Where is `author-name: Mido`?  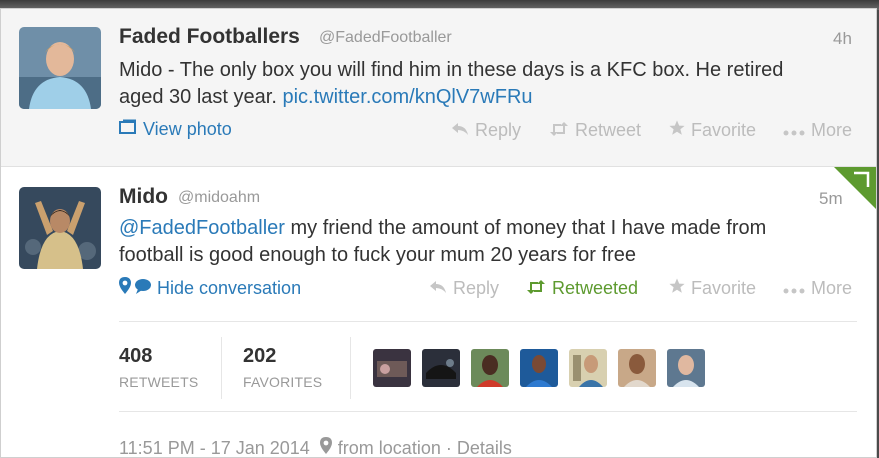
author-name: Mido is located at coordinates (143, 197).